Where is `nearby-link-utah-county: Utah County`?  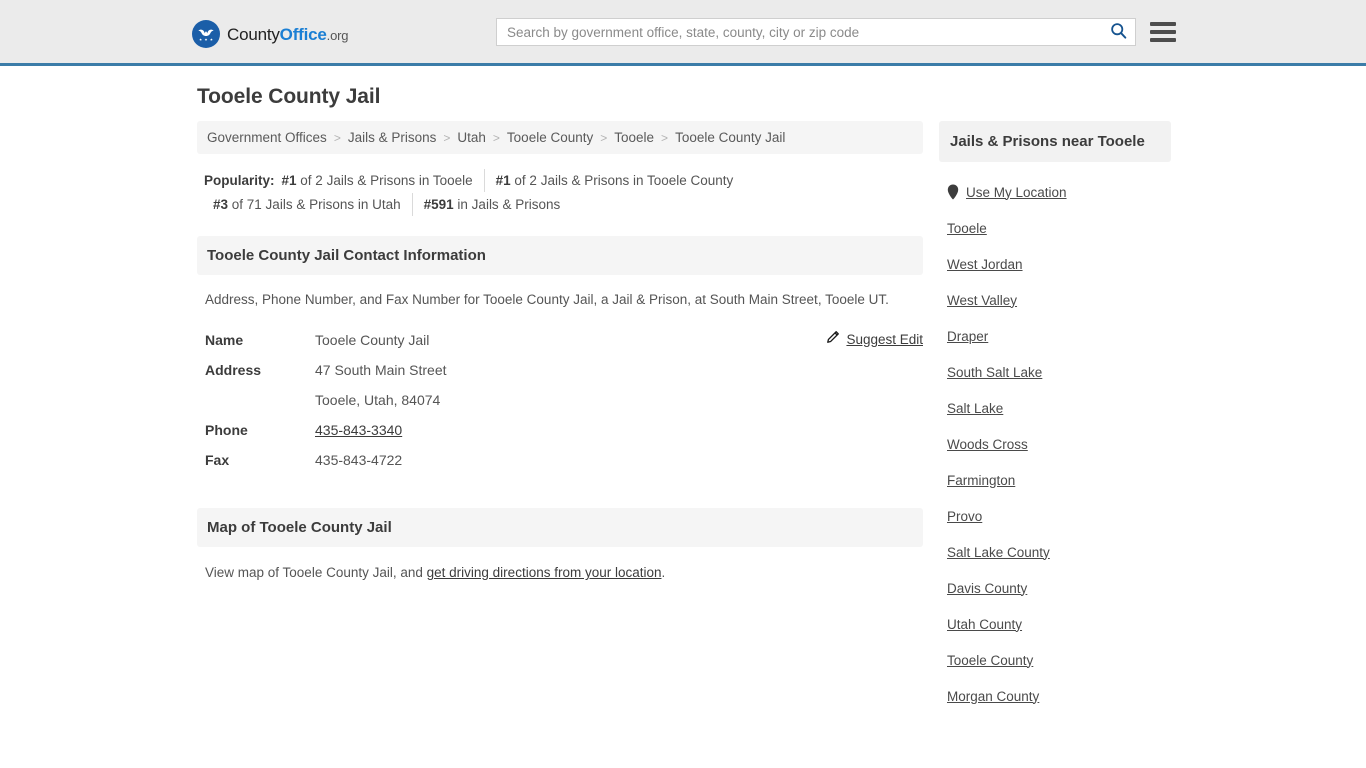 nearby-link-utah-county: Utah County is located at coordinates (984, 624).